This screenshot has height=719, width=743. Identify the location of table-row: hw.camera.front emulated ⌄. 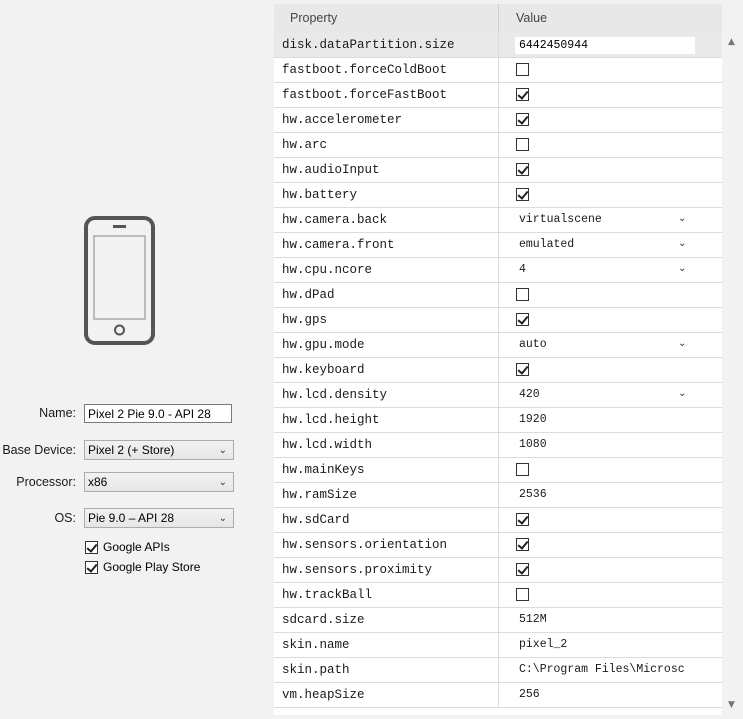
(498, 245).